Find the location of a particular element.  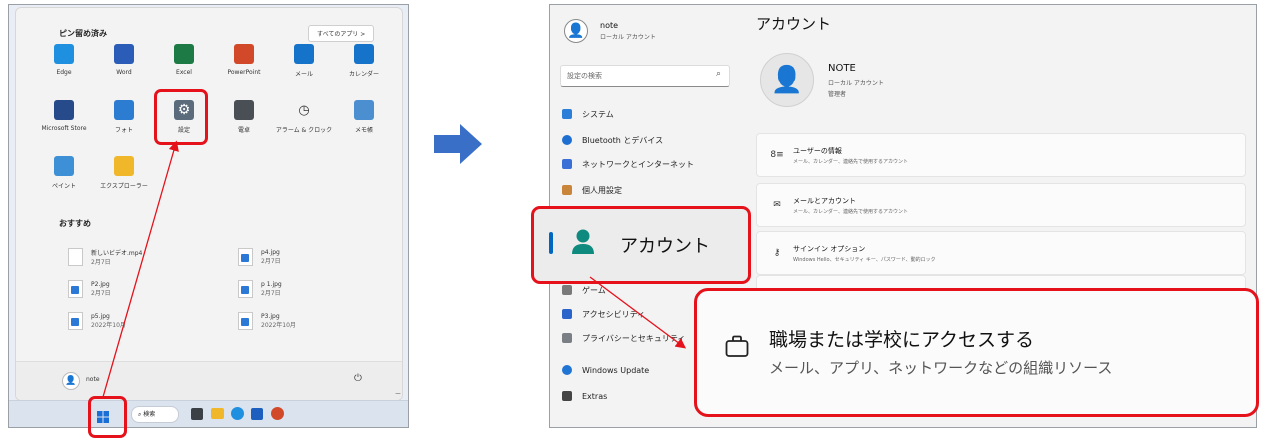

start-to-settings-arrow is located at coordinates (140, 269).